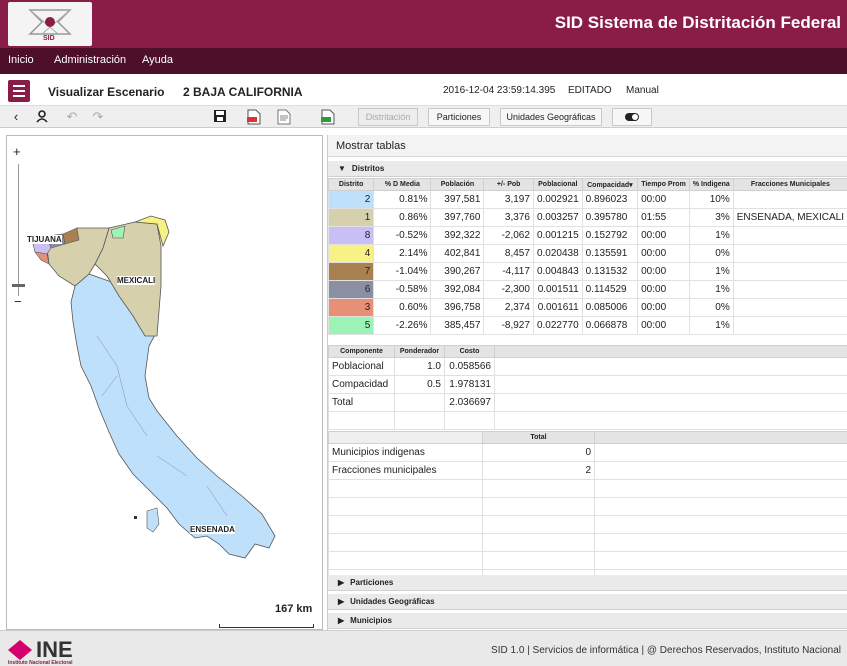 The height and width of the screenshot is (666, 847). Describe the element at coordinates (351, 235) in the screenshot. I see `cell-distrito: 8` at that location.